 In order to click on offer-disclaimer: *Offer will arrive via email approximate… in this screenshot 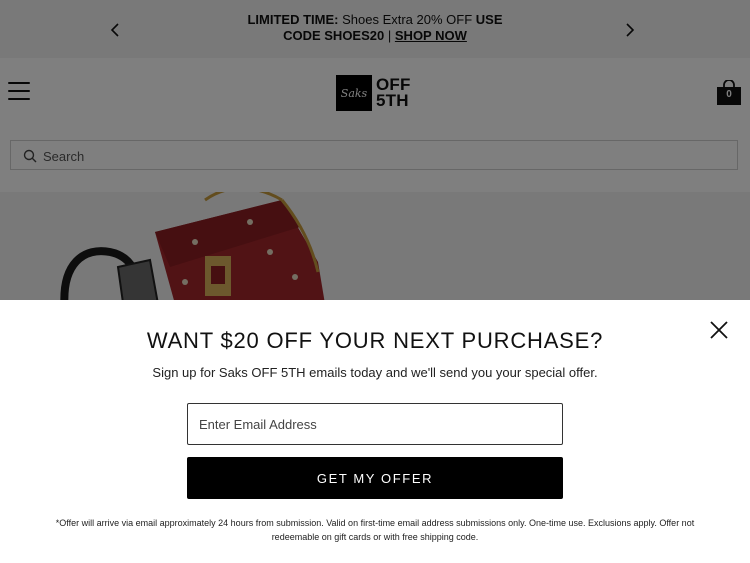, I will do `click(375, 530)`.